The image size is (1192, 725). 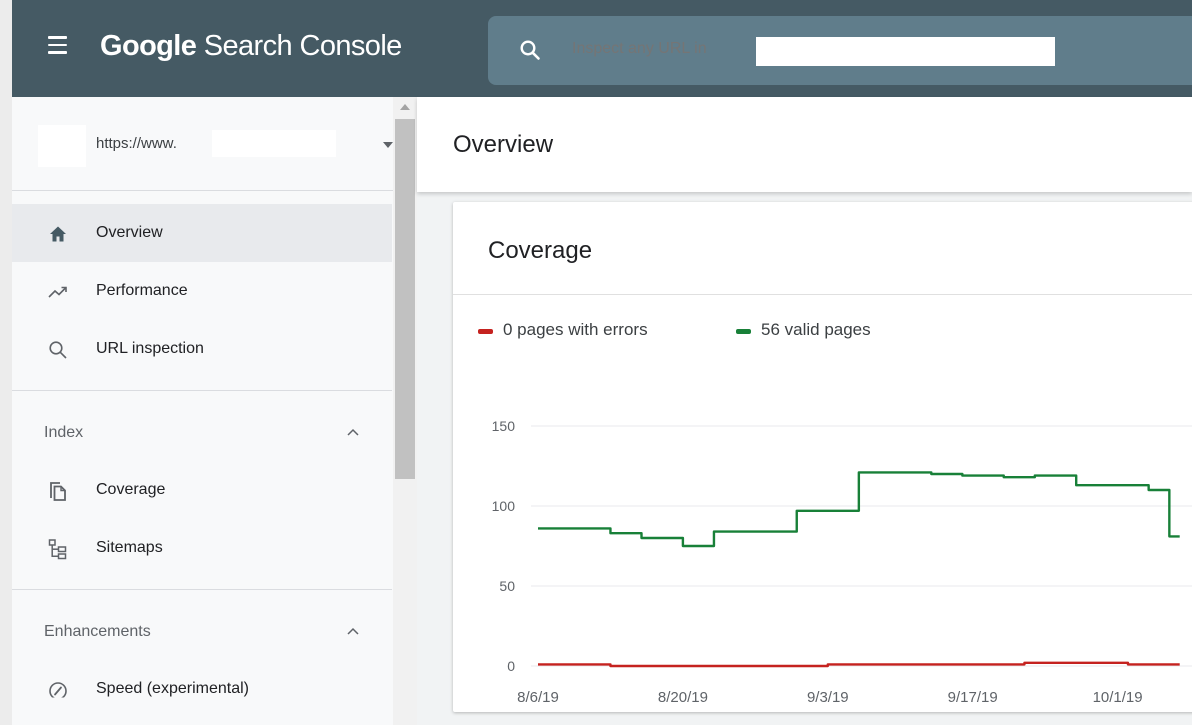 What do you see at coordinates (202, 291) in the screenshot?
I see `sidebar-item-performance: Performance` at bounding box center [202, 291].